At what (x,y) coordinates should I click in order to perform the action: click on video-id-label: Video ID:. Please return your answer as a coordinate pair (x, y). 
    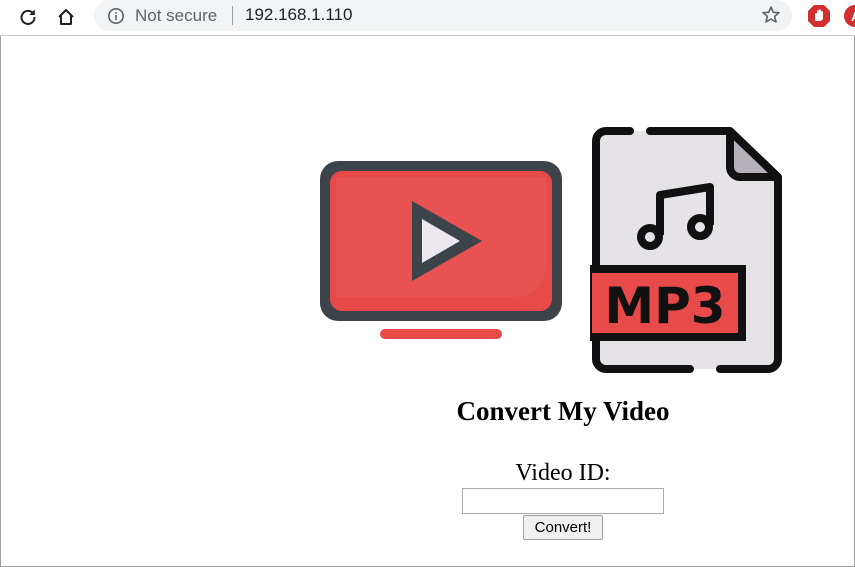
    Looking at the image, I should click on (563, 473).